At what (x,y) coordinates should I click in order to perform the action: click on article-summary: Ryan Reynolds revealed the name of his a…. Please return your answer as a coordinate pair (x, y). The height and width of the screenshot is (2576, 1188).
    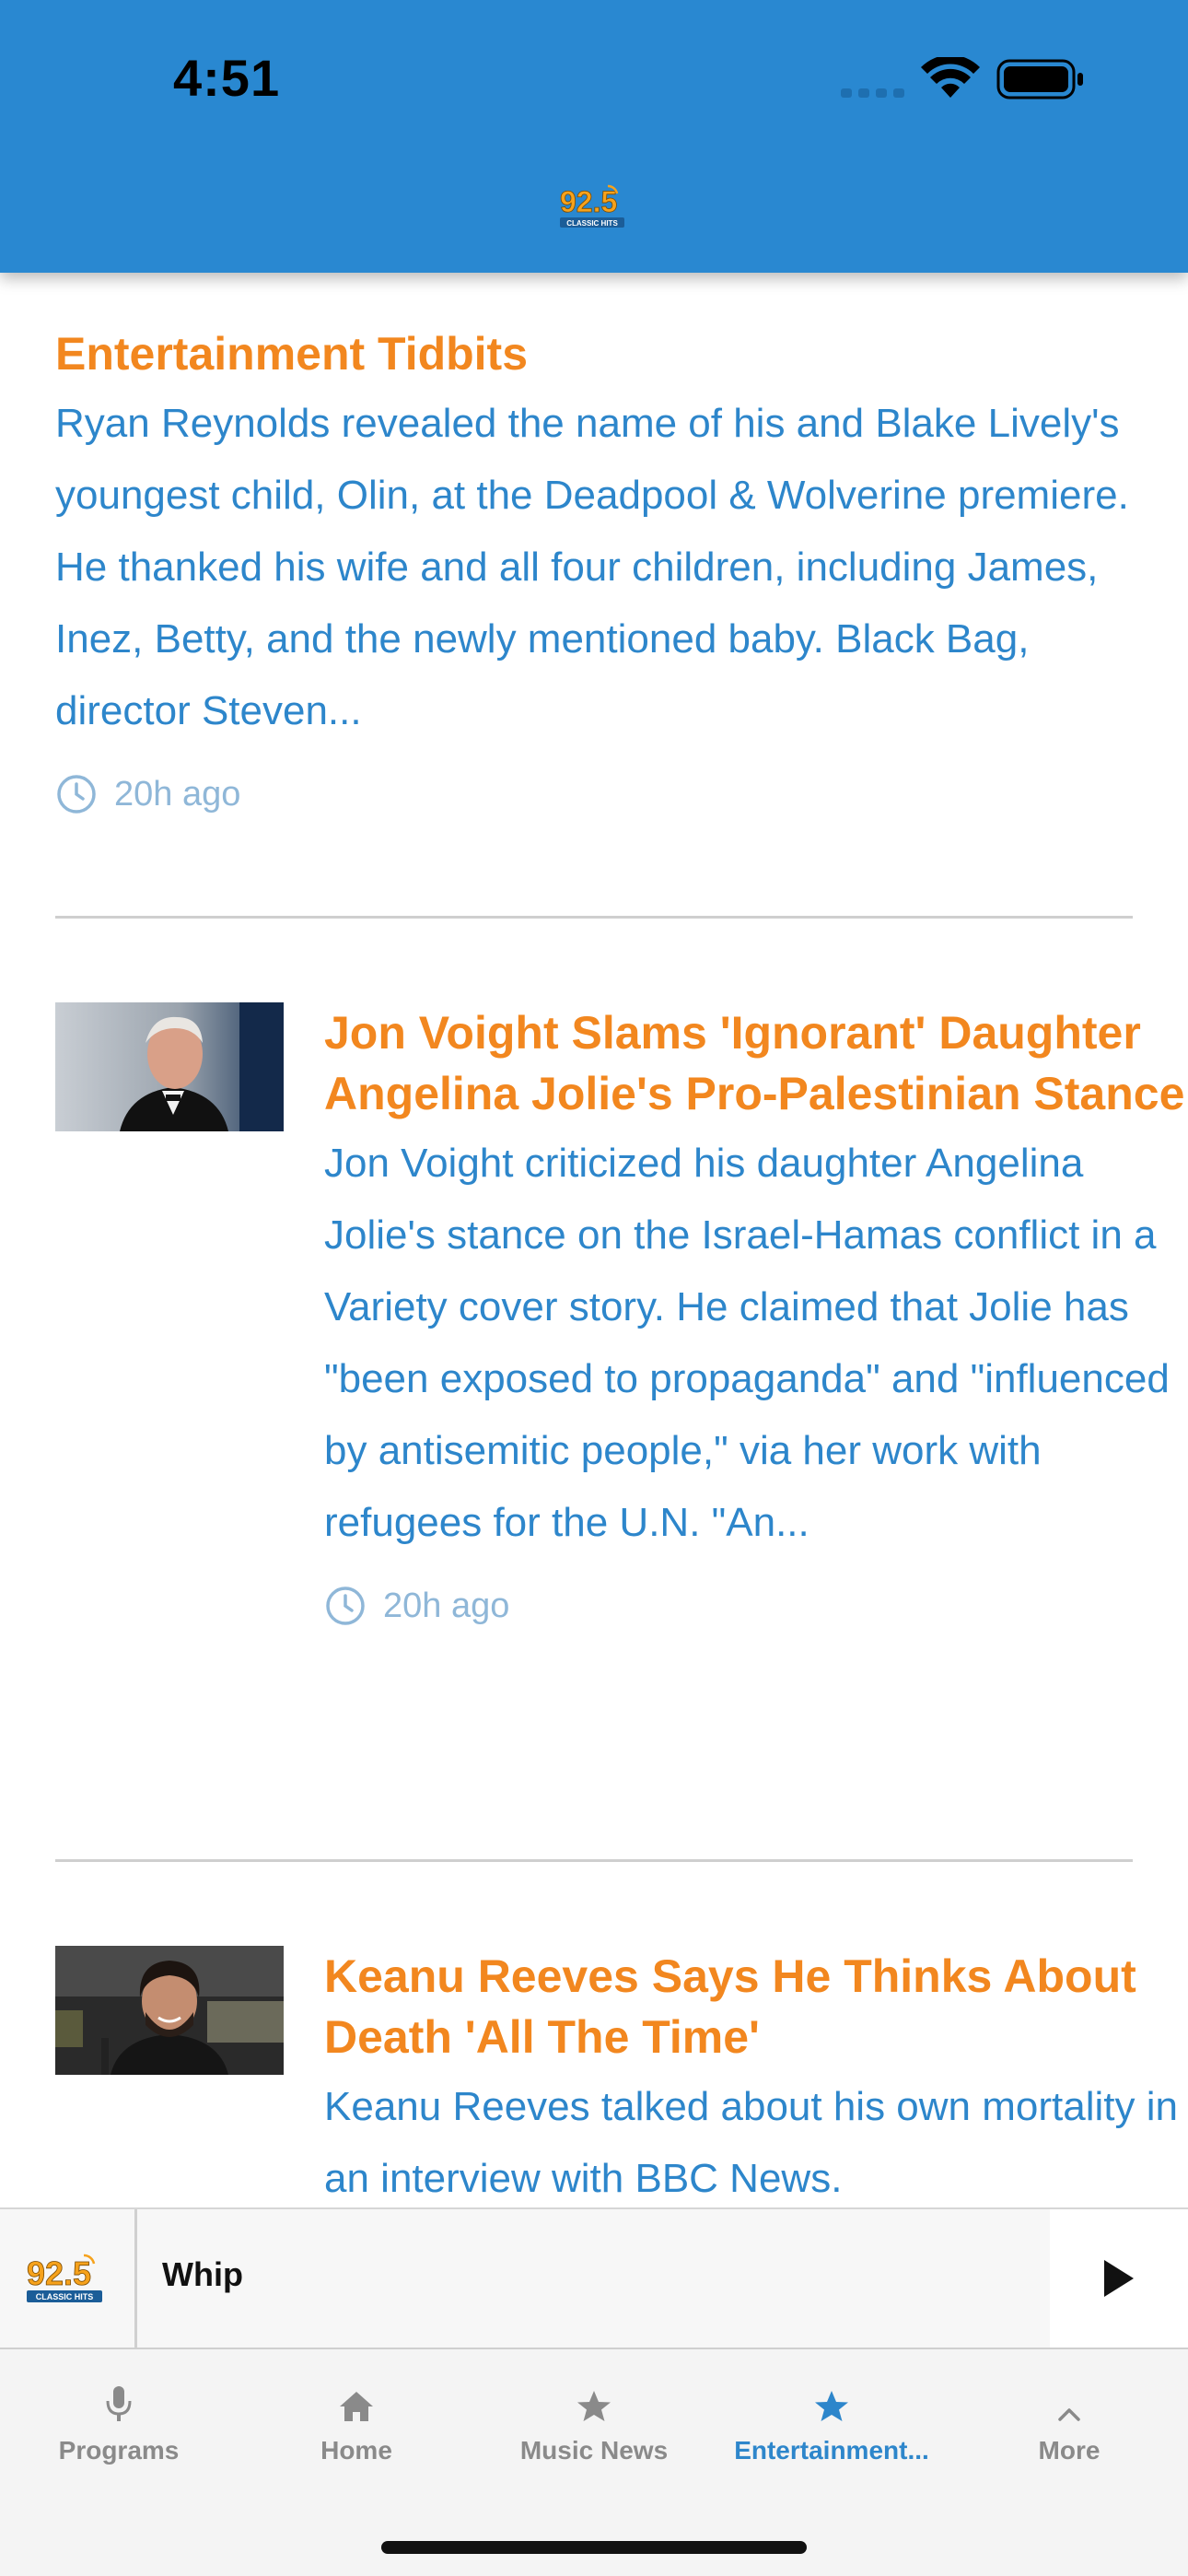
    Looking at the image, I should click on (592, 567).